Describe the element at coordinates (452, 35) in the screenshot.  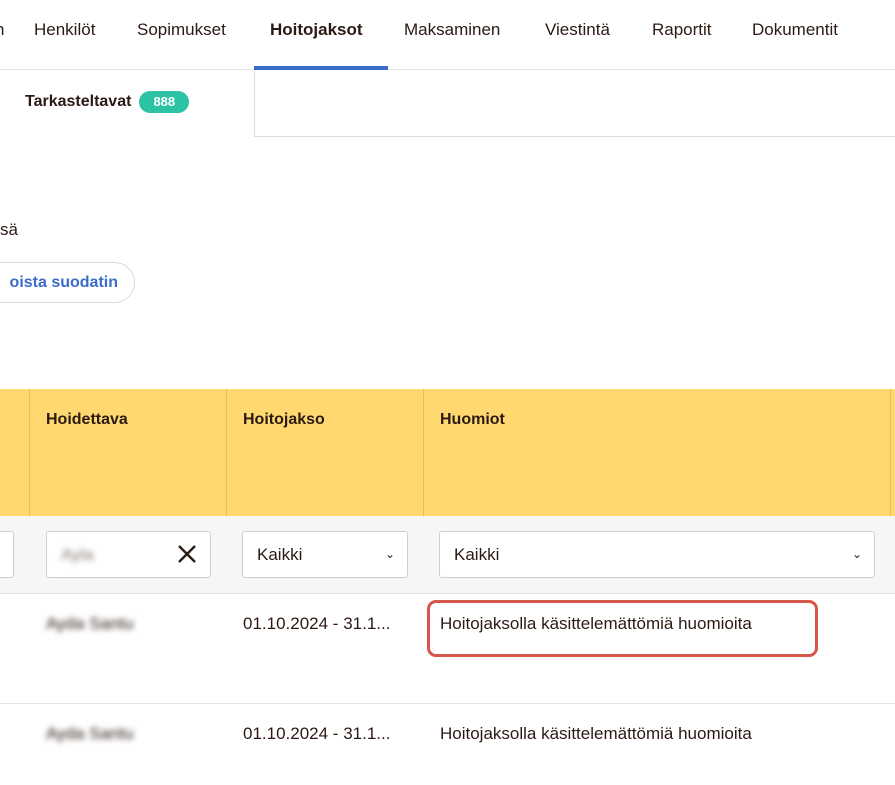
I see `nav-item-maksaminen: Maksaminen` at that location.